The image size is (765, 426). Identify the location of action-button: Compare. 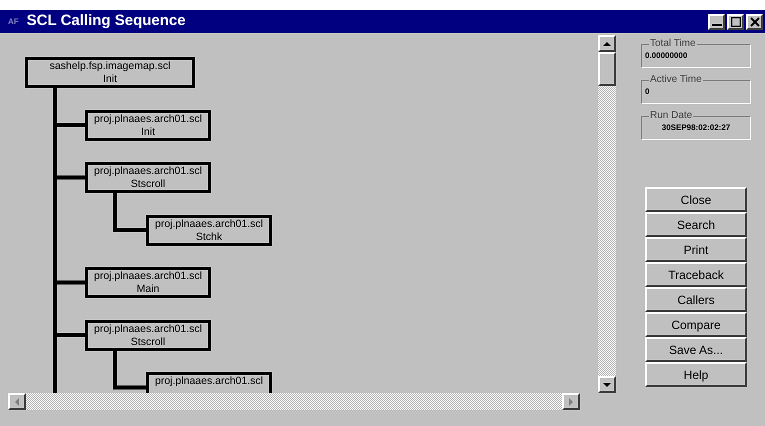
(696, 324).